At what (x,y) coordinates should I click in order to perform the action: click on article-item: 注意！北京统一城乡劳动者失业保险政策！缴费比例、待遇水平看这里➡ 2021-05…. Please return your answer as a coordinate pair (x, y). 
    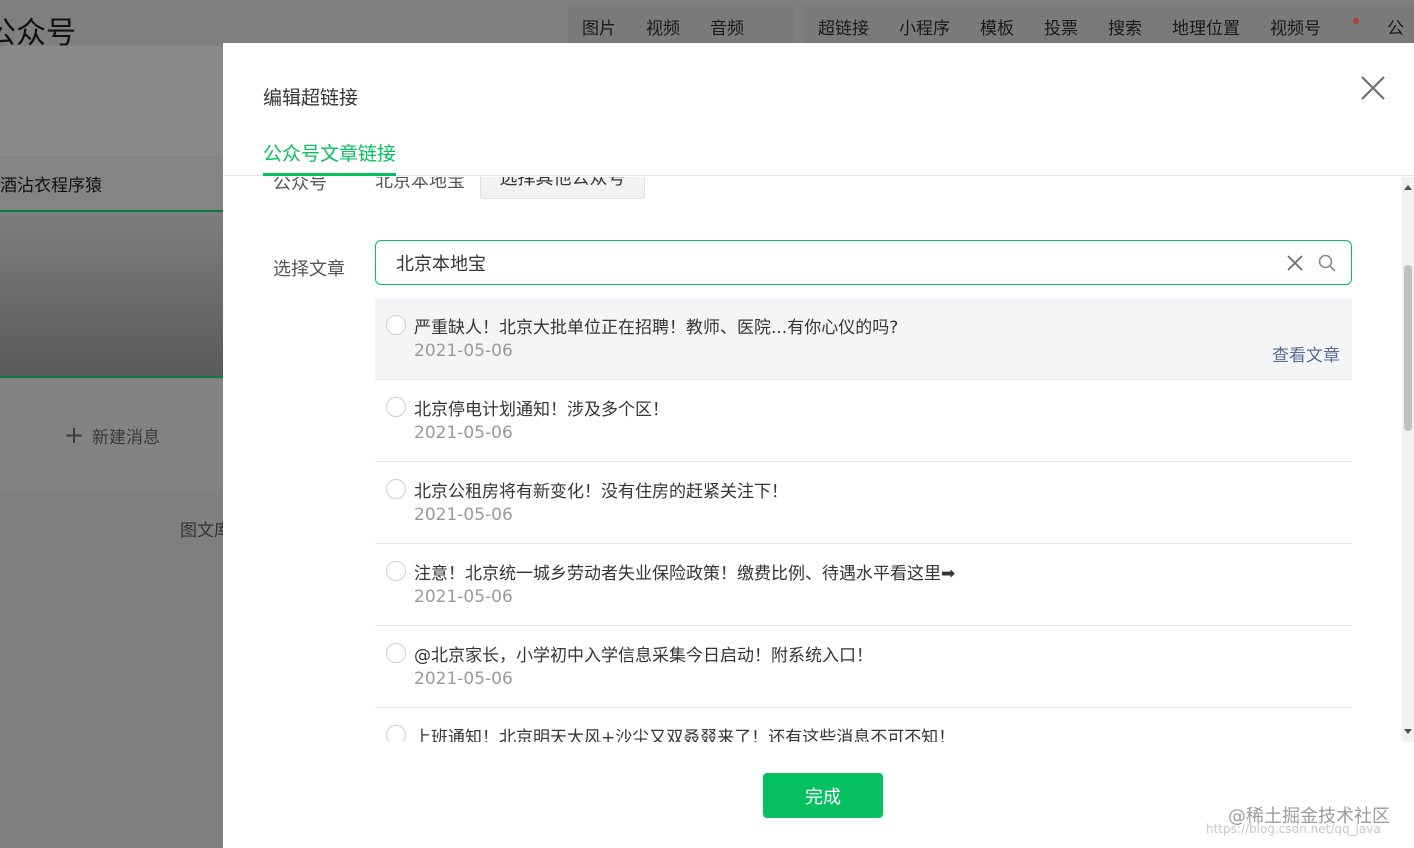
    Looking at the image, I should click on (863, 585).